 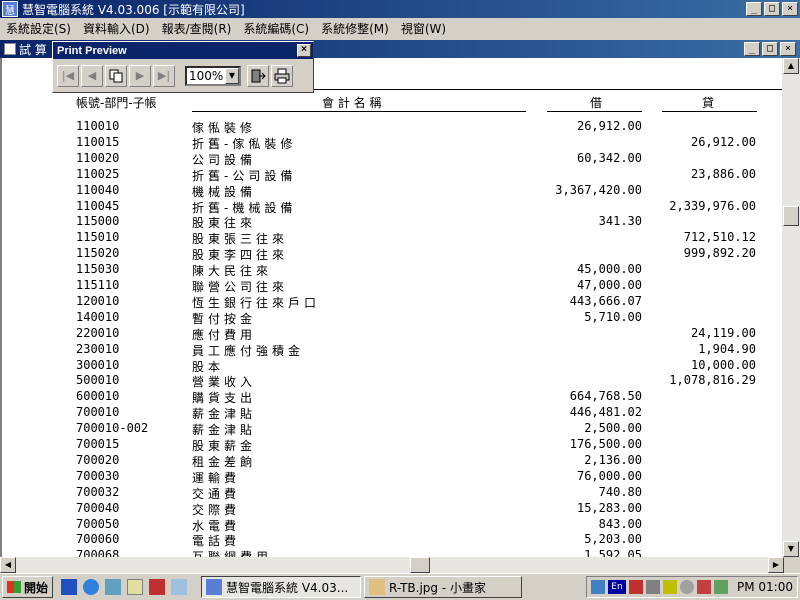 I want to click on menu-data-input: 資料輸入(D), so click(x=116, y=28).